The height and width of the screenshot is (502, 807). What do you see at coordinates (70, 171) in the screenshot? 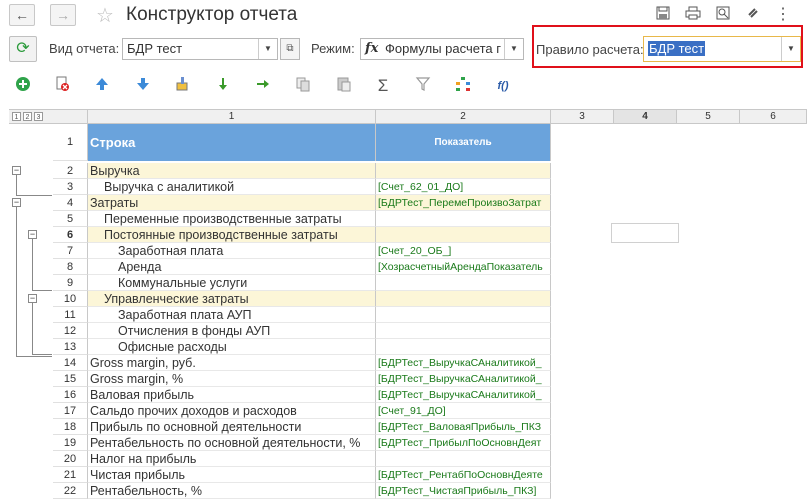
I see `row-number: 2` at bounding box center [70, 171].